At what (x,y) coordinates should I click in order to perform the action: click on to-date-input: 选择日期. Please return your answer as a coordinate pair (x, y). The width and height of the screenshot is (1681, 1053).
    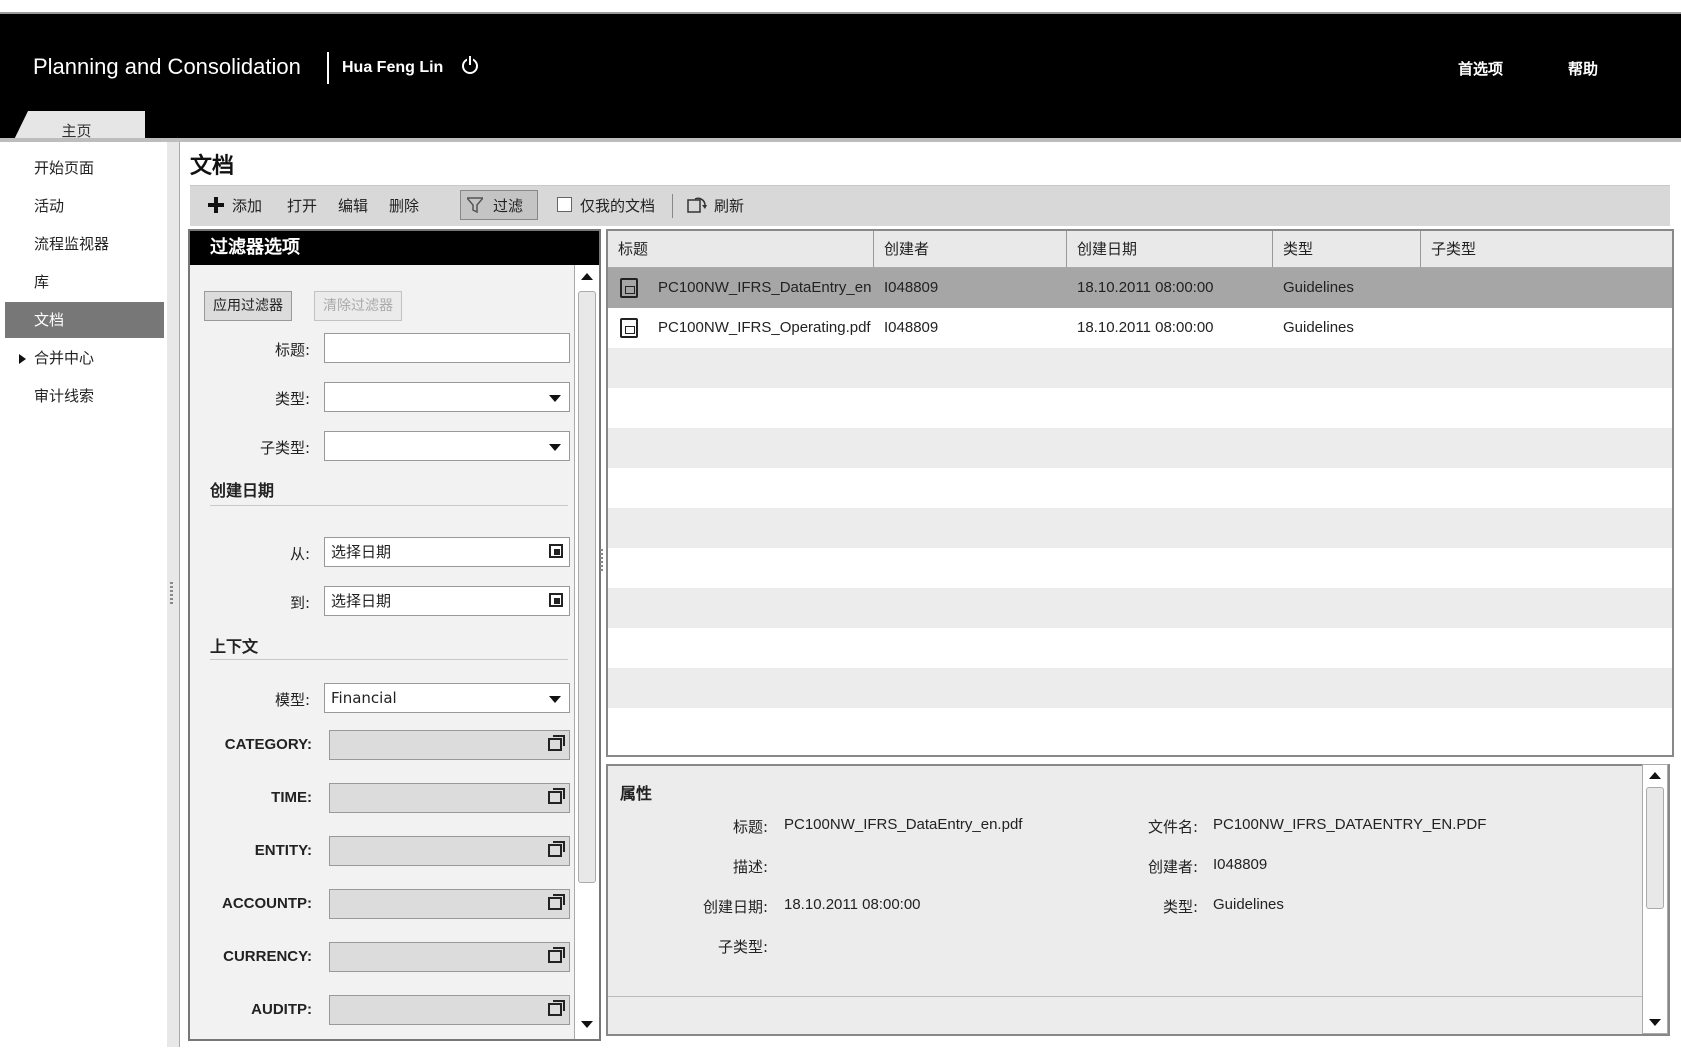
    Looking at the image, I should click on (447, 601).